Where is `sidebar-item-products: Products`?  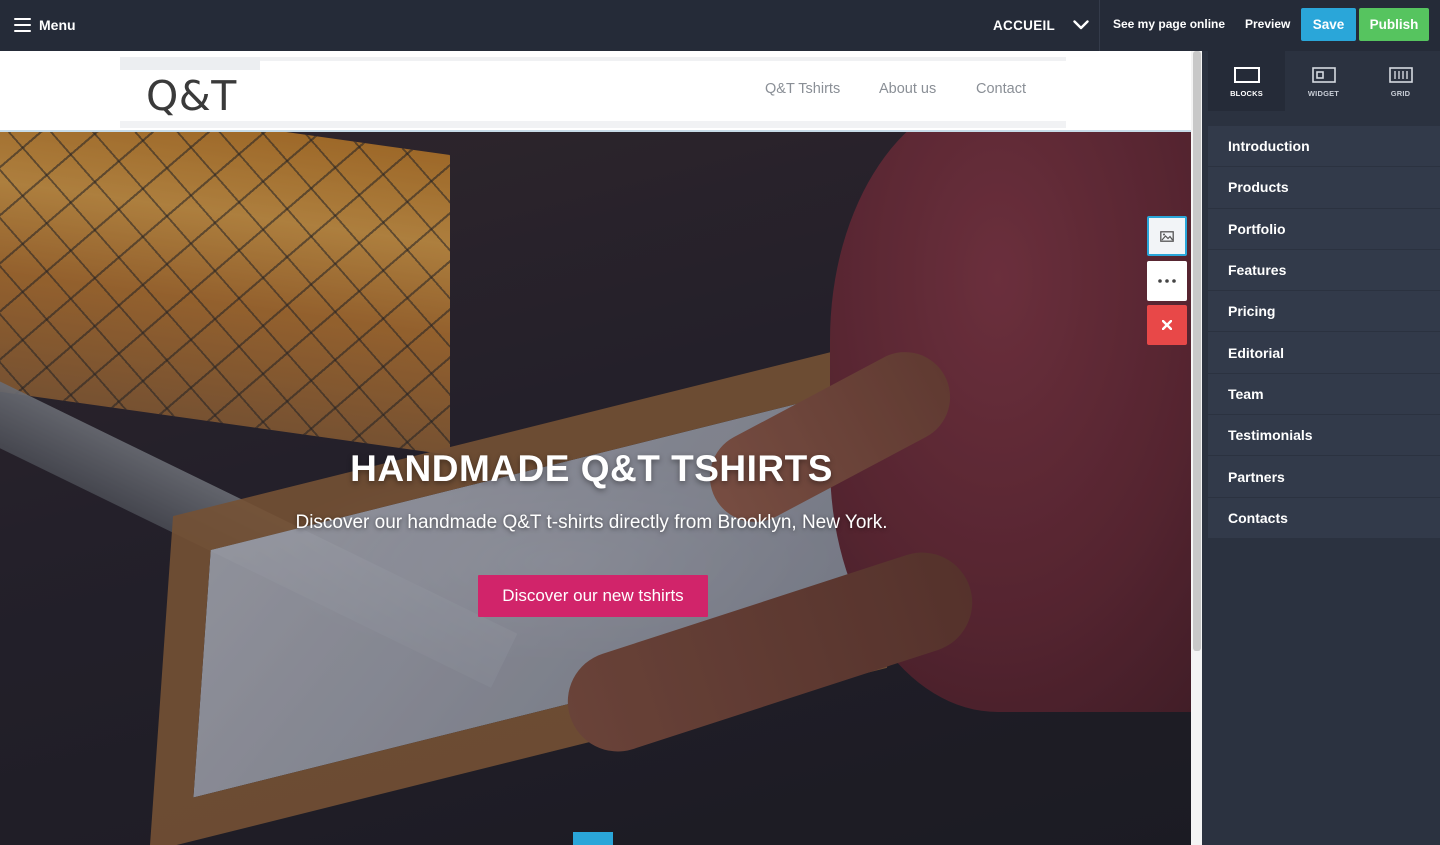
sidebar-item-products: Products is located at coordinates (1324, 188).